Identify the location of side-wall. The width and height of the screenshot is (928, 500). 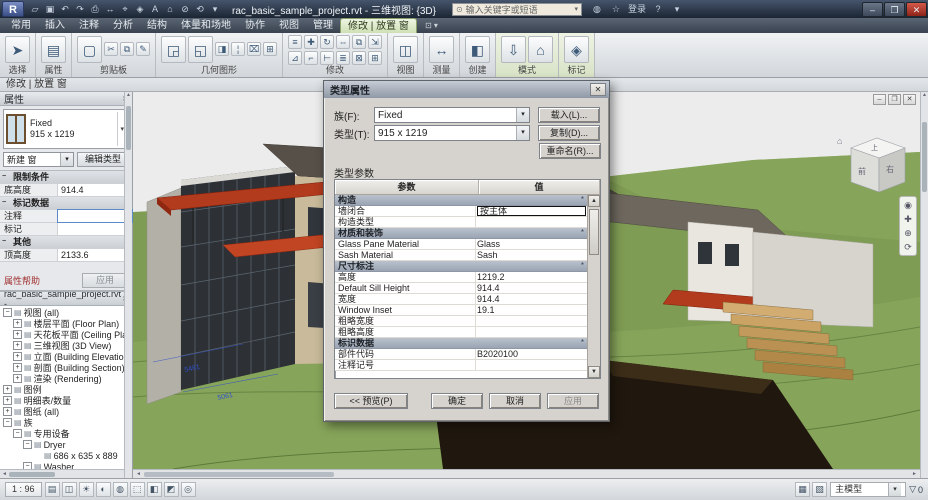
(164, 296).